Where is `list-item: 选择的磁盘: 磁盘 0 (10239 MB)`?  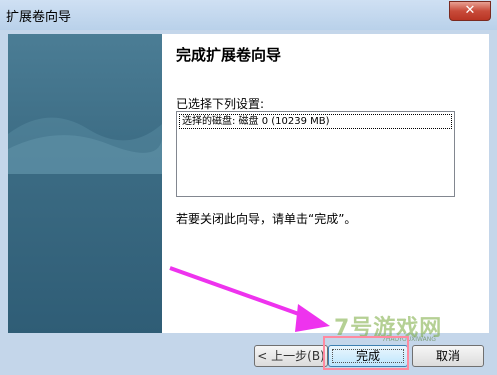 list-item: 选择的磁盘: 磁盘 0 (10239 MB) is located at coordinates (315, 121).